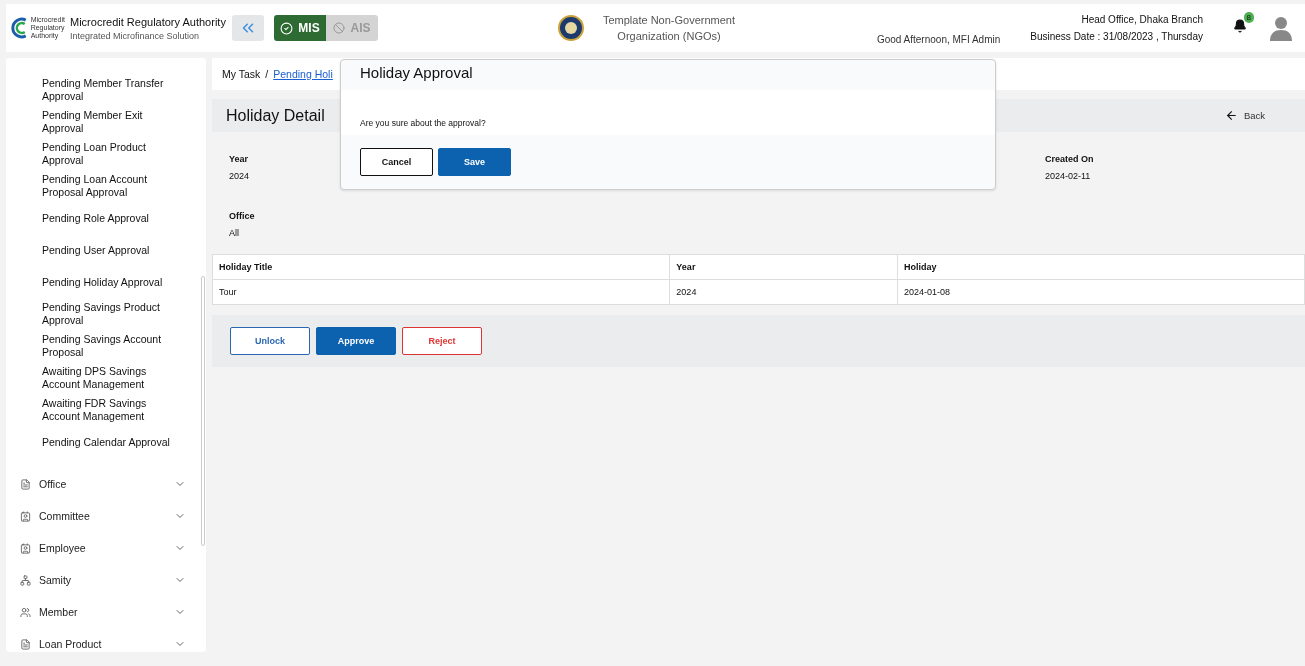  Describe the element at coordinates (1101, 292) in the screenshot. I see `table-cell: 2024-01-08` at that location.